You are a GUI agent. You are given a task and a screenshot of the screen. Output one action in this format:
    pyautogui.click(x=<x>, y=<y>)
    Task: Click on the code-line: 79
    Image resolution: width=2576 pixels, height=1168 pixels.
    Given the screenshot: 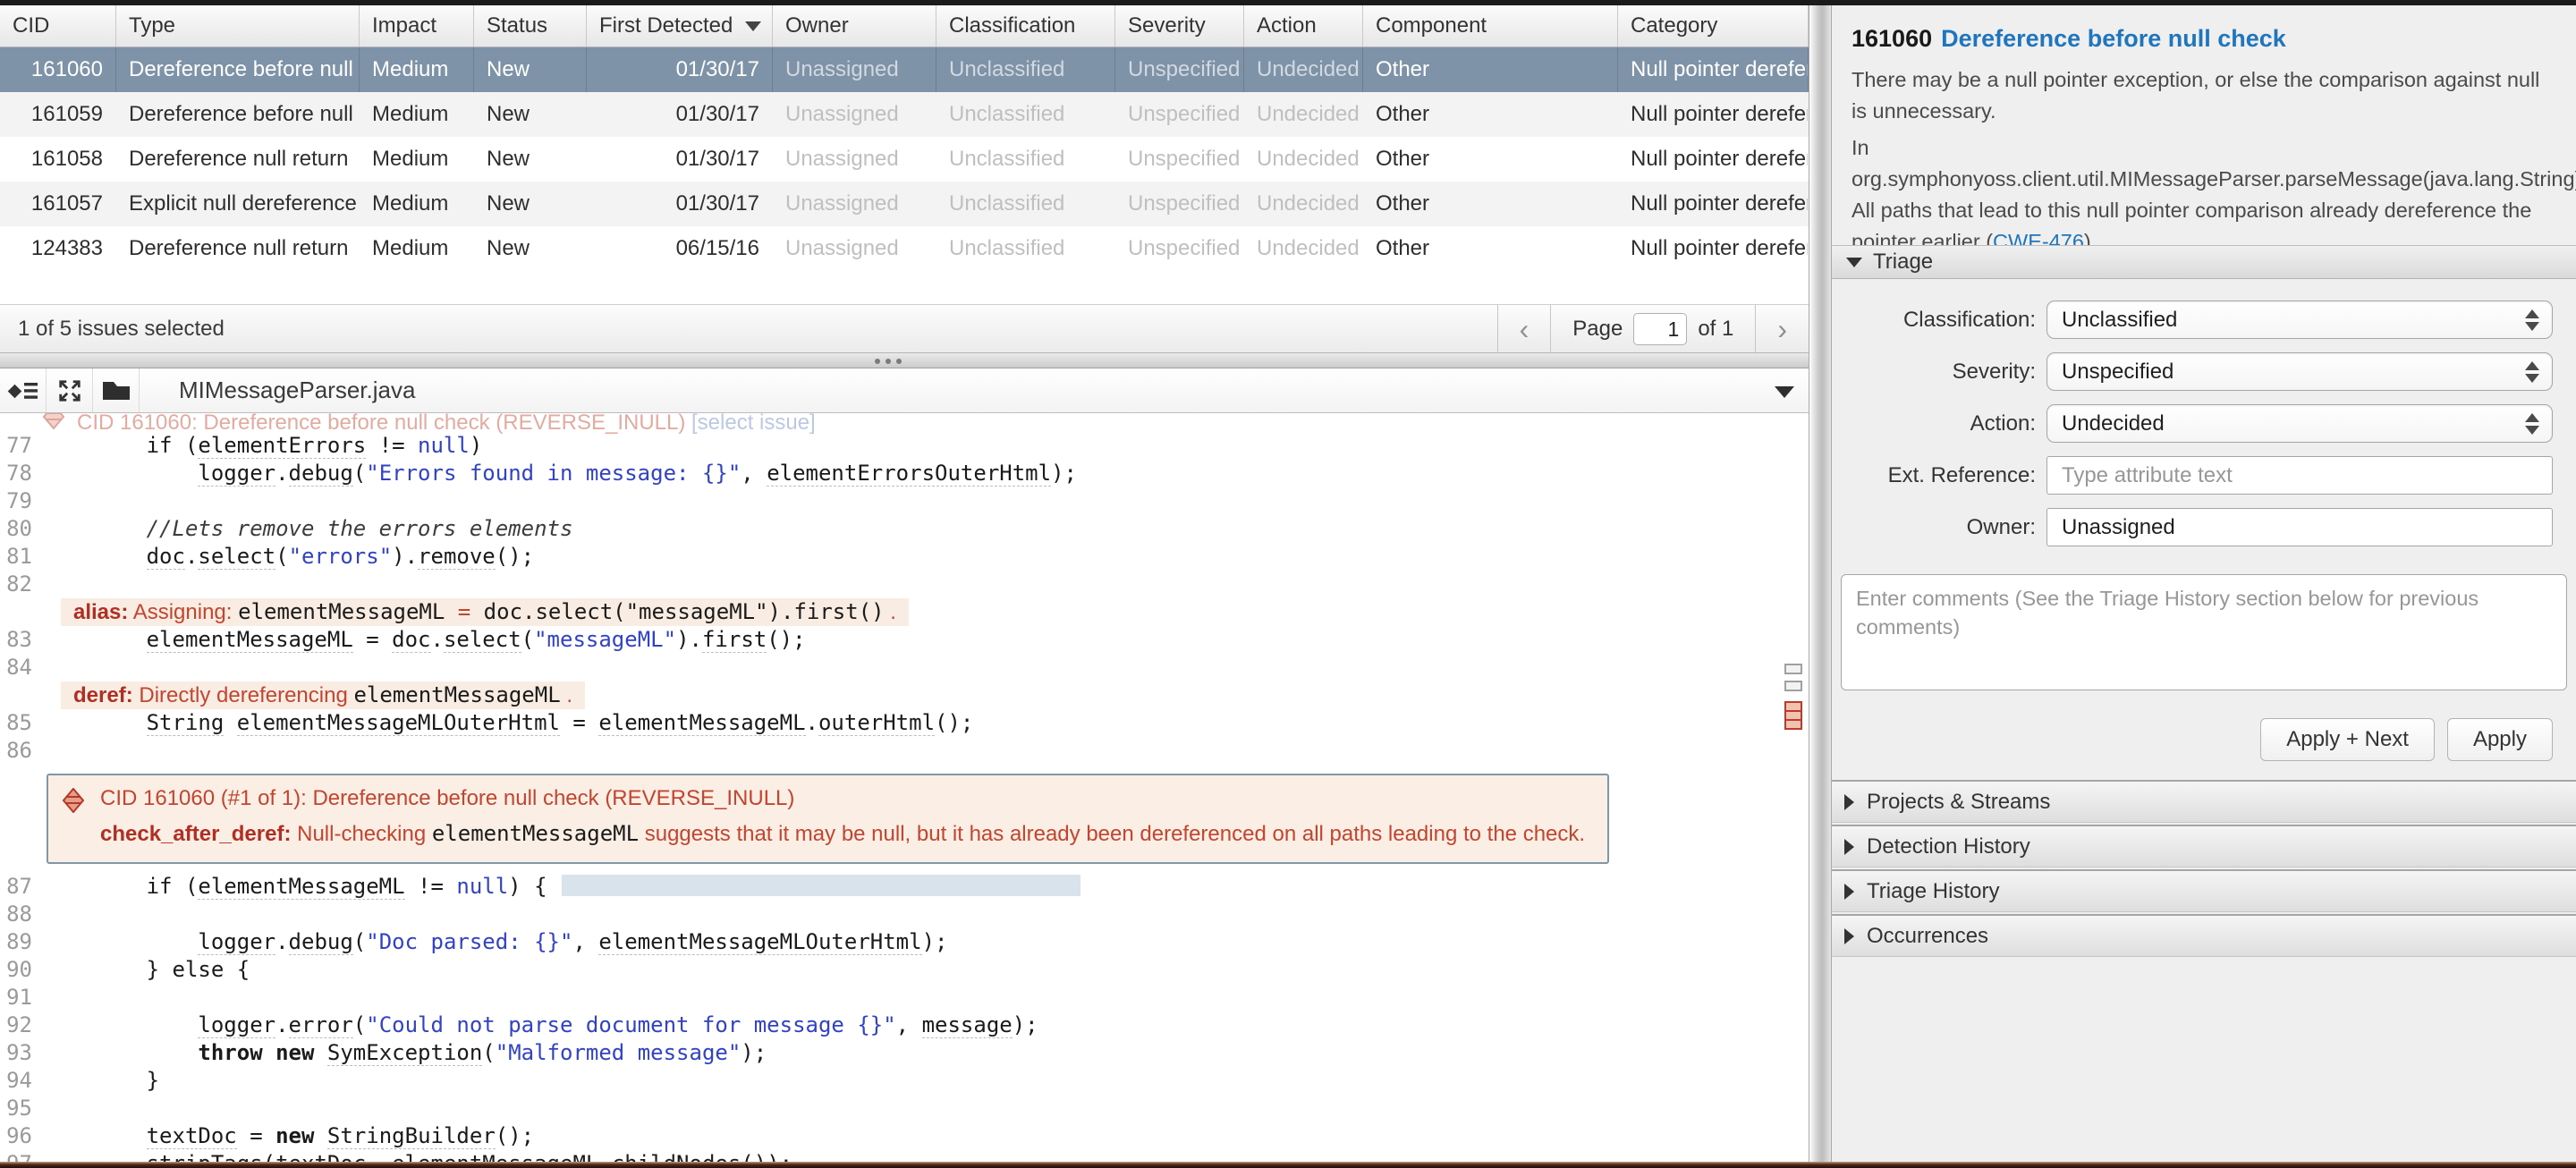 What is the action you would take?
    pyautogui.click(x=904, y=501)
    